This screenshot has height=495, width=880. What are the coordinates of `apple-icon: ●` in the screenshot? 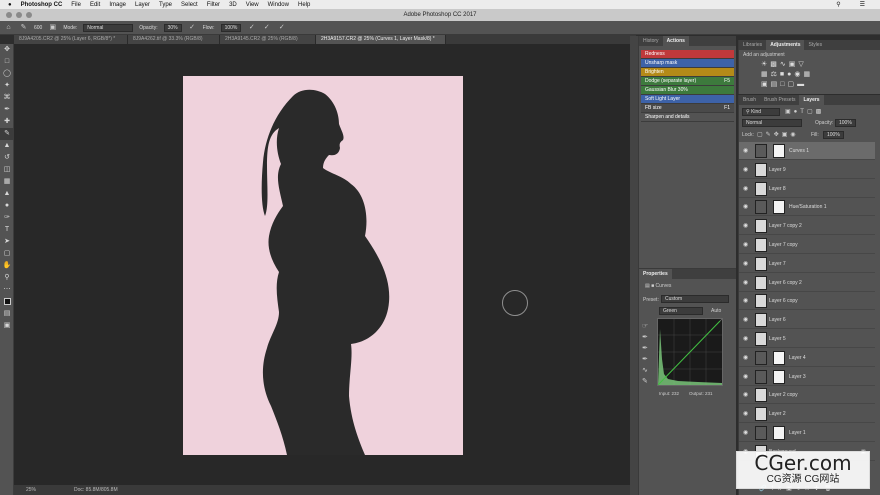 It's located at (10, 5).